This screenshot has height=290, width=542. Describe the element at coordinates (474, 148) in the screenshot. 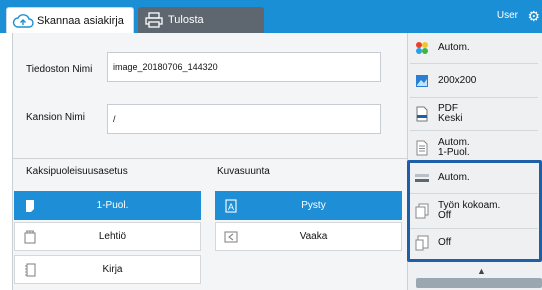

I see `sidebar-duplex: Autom. 1-Puol.` at that location.